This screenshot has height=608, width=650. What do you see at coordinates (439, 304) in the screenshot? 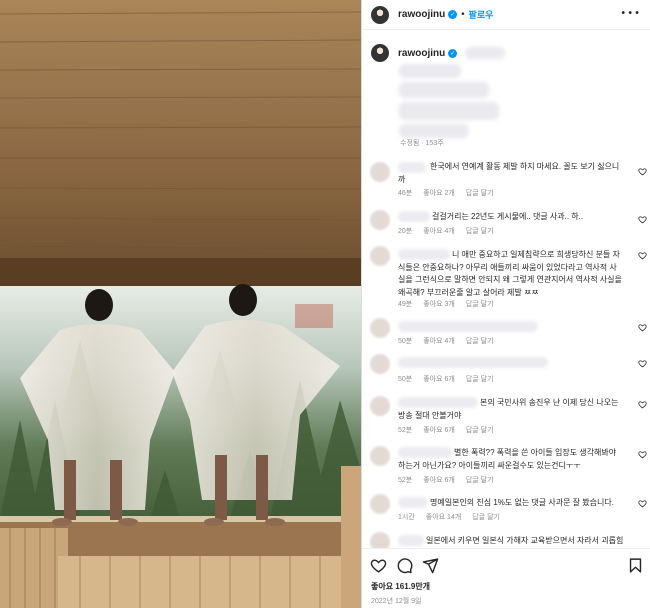
I see `comment-likes: 좋아요 3개` at bounding box center [439, 304].